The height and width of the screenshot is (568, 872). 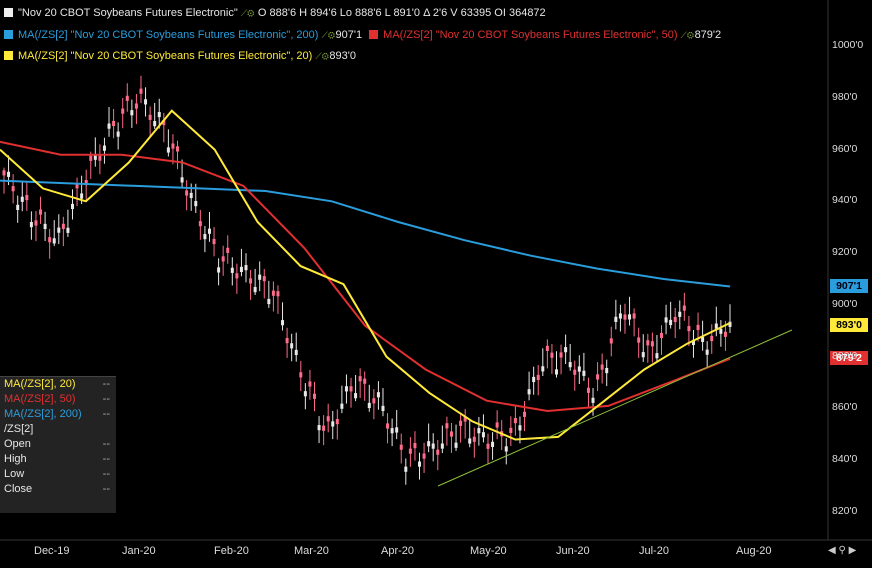 What do you see at coordinates (8, 34) in the screenshot?
I see `ma200-swatch` at bounding box center [8, 34].